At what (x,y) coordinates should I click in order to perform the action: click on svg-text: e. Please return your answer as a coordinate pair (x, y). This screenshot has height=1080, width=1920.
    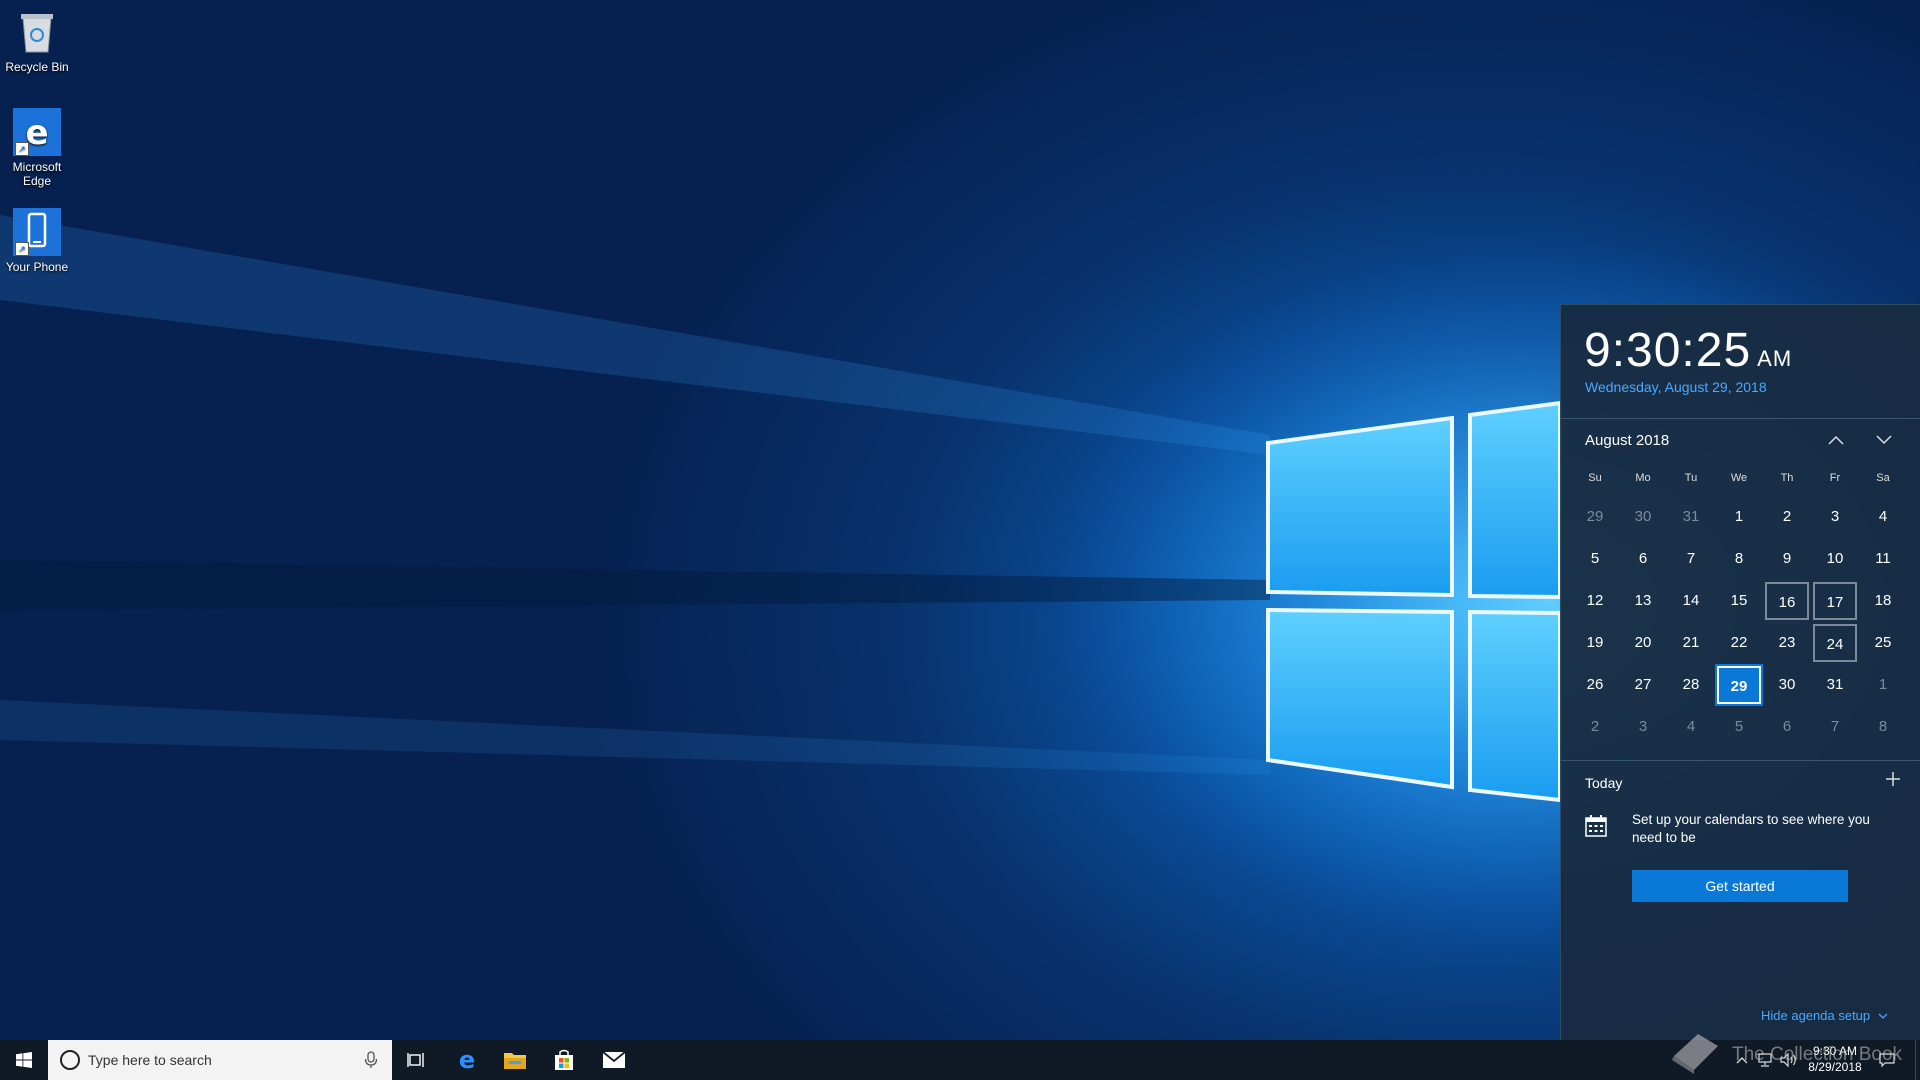
    Looking at the image, I should click on (467, 1060).